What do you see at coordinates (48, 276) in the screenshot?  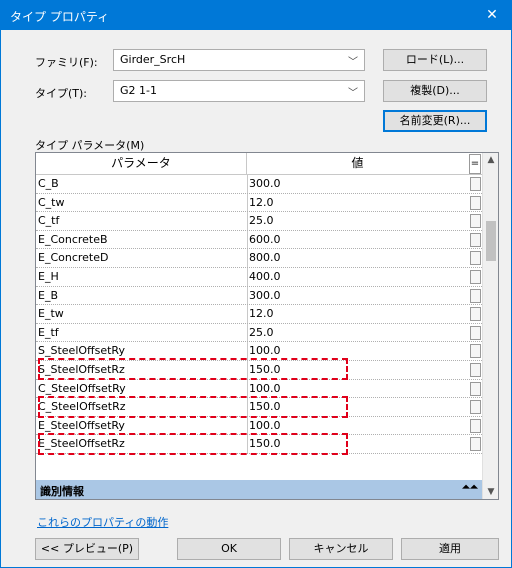 I see `param-name: E_H` at bounding box center [48, 276].